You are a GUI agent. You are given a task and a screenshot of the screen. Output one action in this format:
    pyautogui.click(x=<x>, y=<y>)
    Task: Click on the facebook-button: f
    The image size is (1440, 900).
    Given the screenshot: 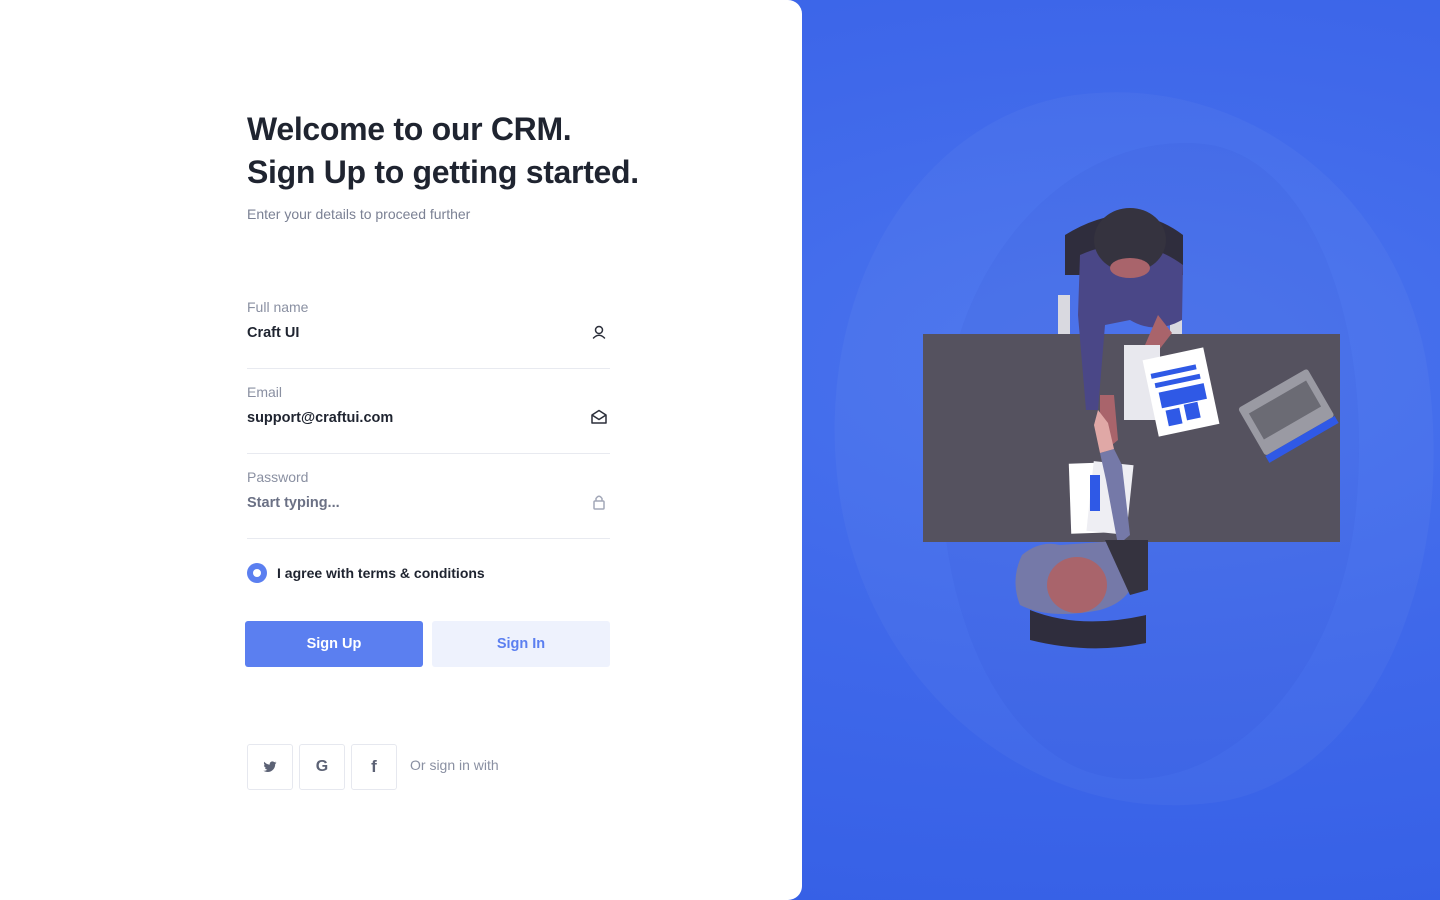 What is the action you would take?
    pyautogui.click(x=374, y=767)
    